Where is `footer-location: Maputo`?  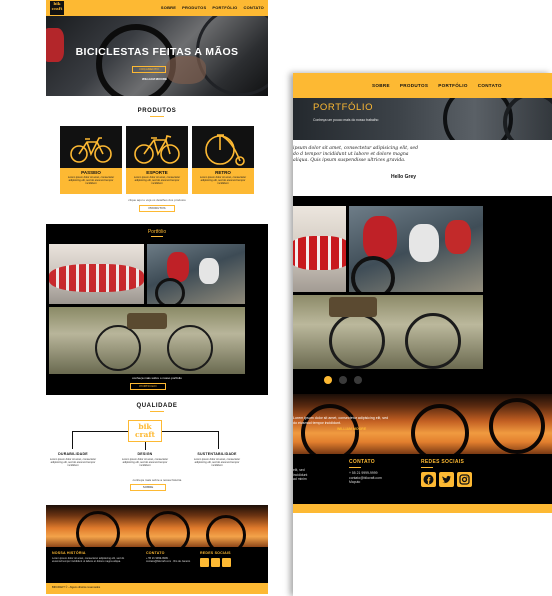
footer-location: Maputo is located at coordinates (355, 482).